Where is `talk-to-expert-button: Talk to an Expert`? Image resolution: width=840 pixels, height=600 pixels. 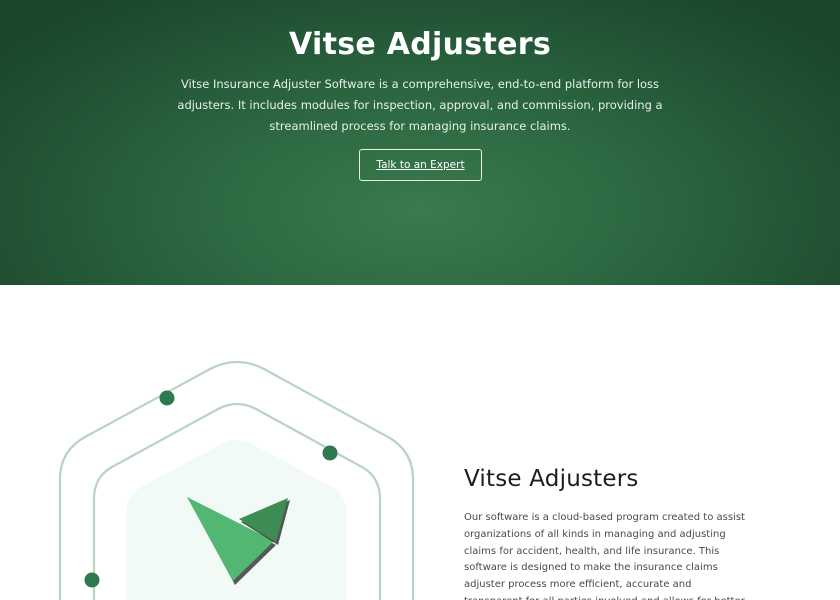 talk-to-expert-button: Talk to an Expert is located at coordinates (420, 165).